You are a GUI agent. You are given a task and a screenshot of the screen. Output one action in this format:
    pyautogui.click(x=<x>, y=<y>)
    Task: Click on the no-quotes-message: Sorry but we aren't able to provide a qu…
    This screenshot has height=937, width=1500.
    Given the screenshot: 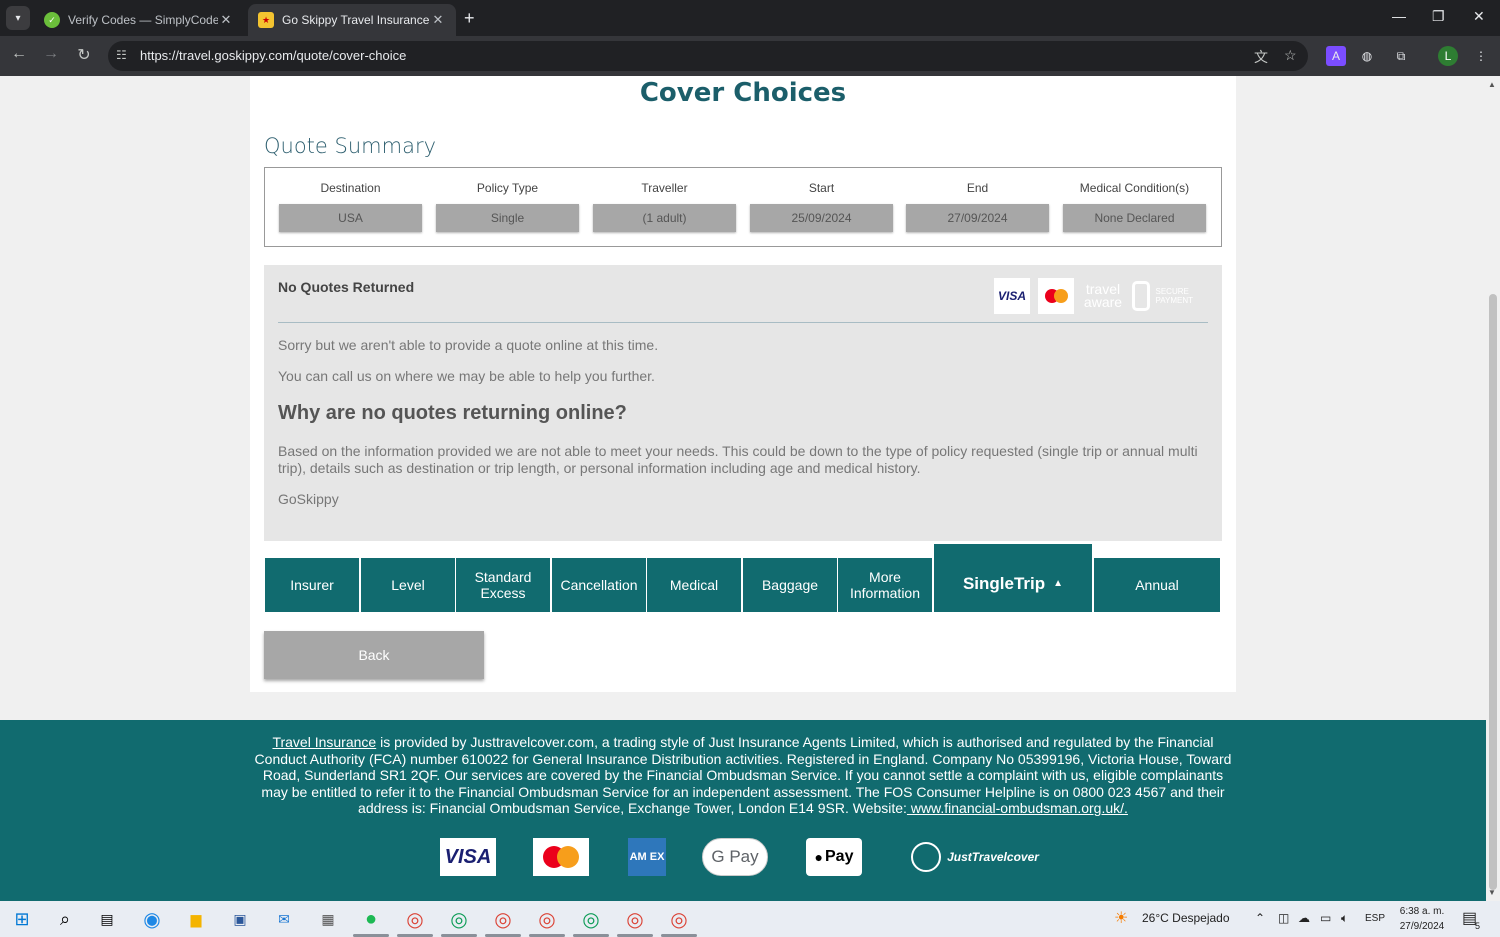 What is the action you would take?
    pyautogui.click(x=468, y=345)
    